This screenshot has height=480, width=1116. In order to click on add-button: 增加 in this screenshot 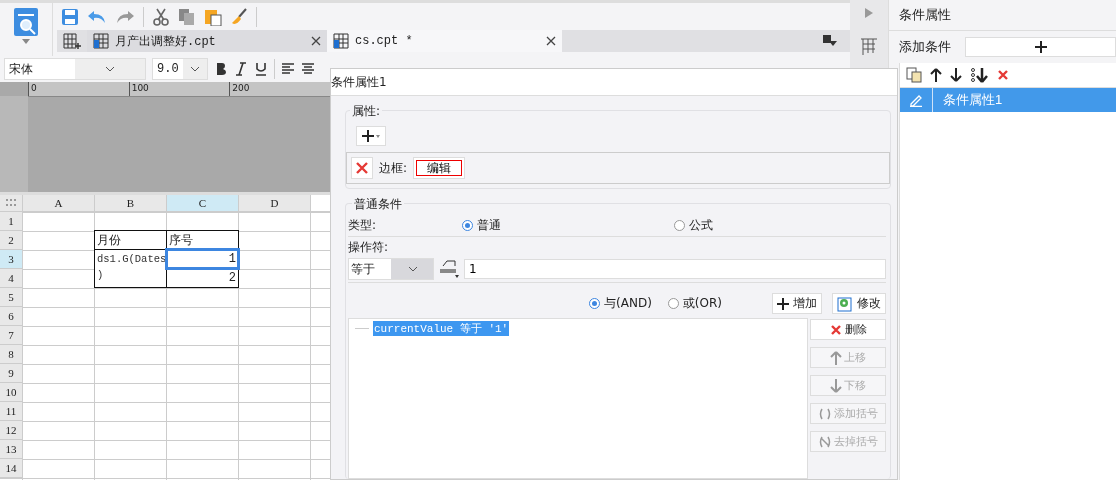, I will do `click(797, 303)`.